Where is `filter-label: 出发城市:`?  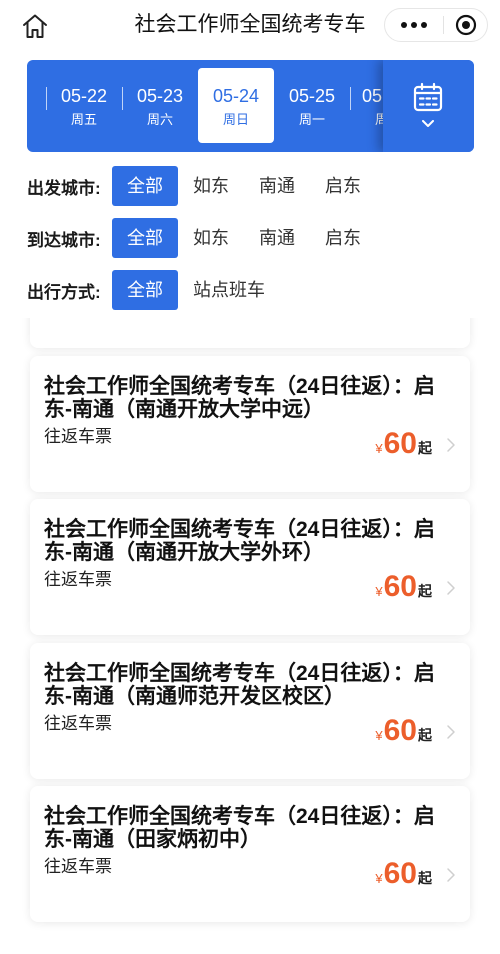
filter-label: 出发城市: is located at coordinates (64, 188).